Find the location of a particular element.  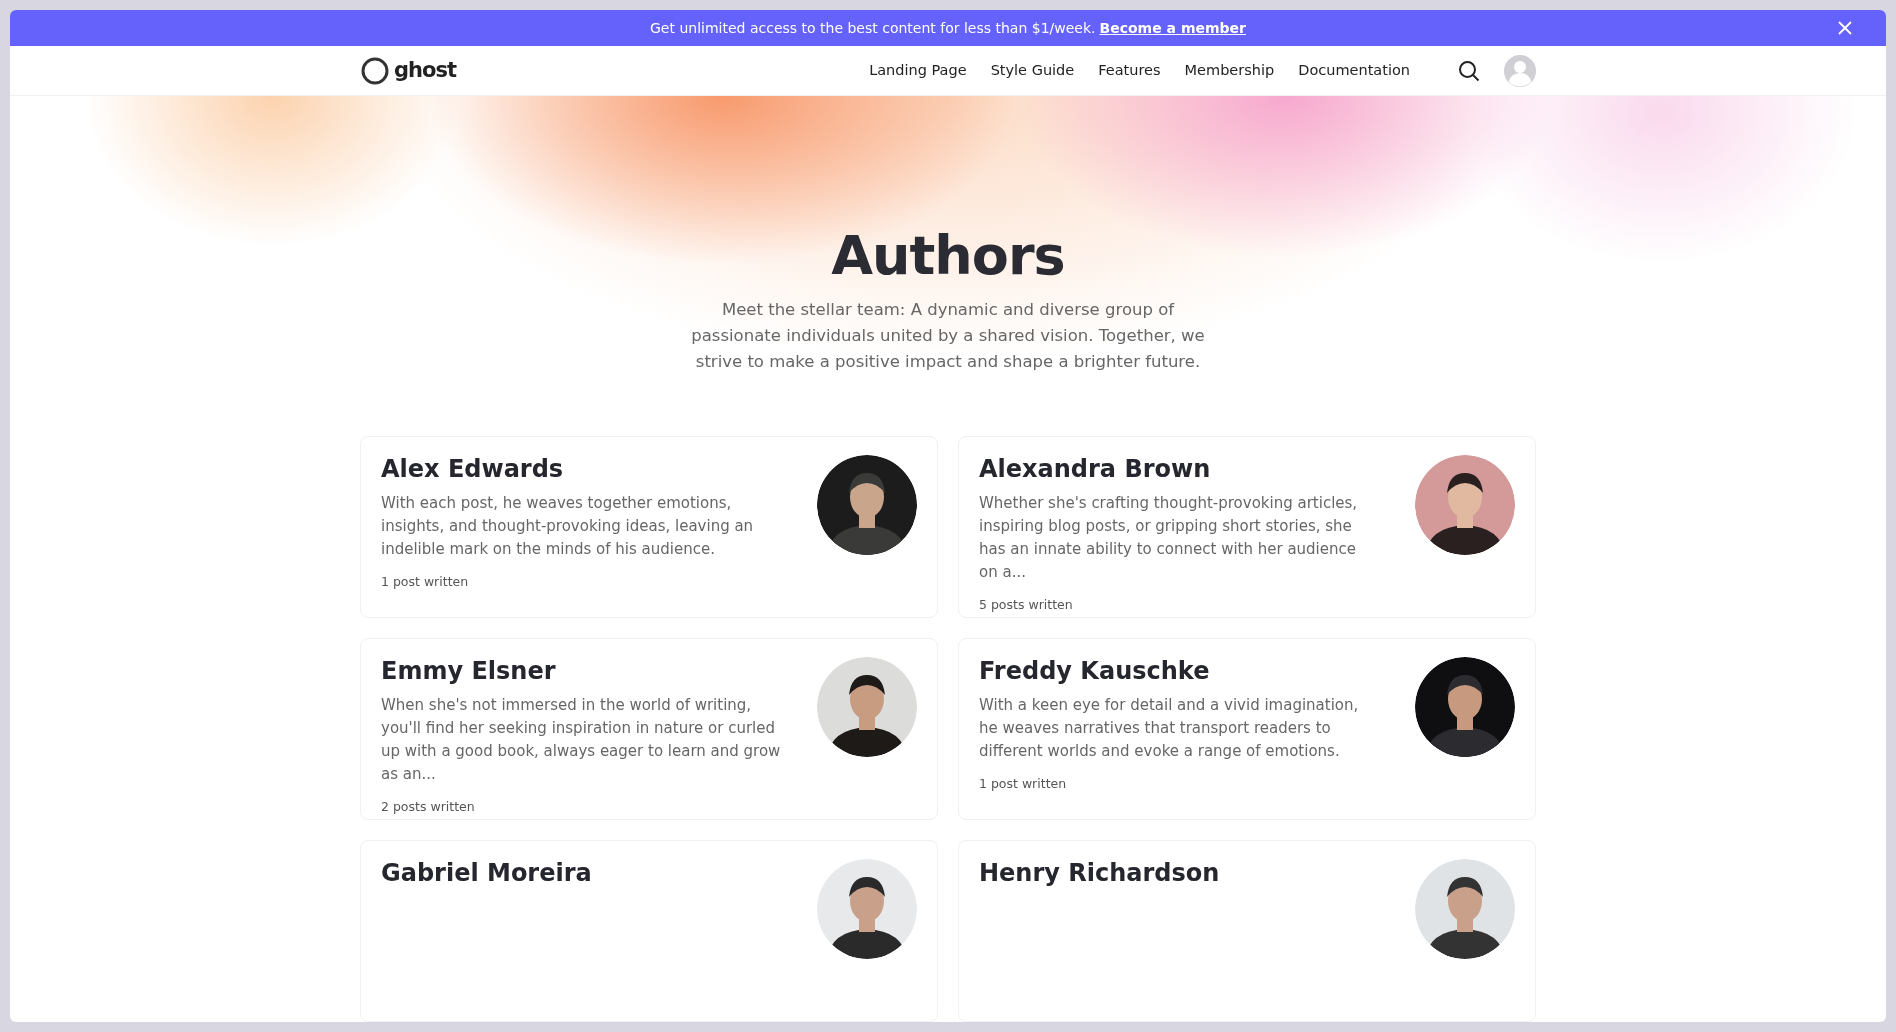

author-card: Henry Richardson is located at coordinates (1247, 931).